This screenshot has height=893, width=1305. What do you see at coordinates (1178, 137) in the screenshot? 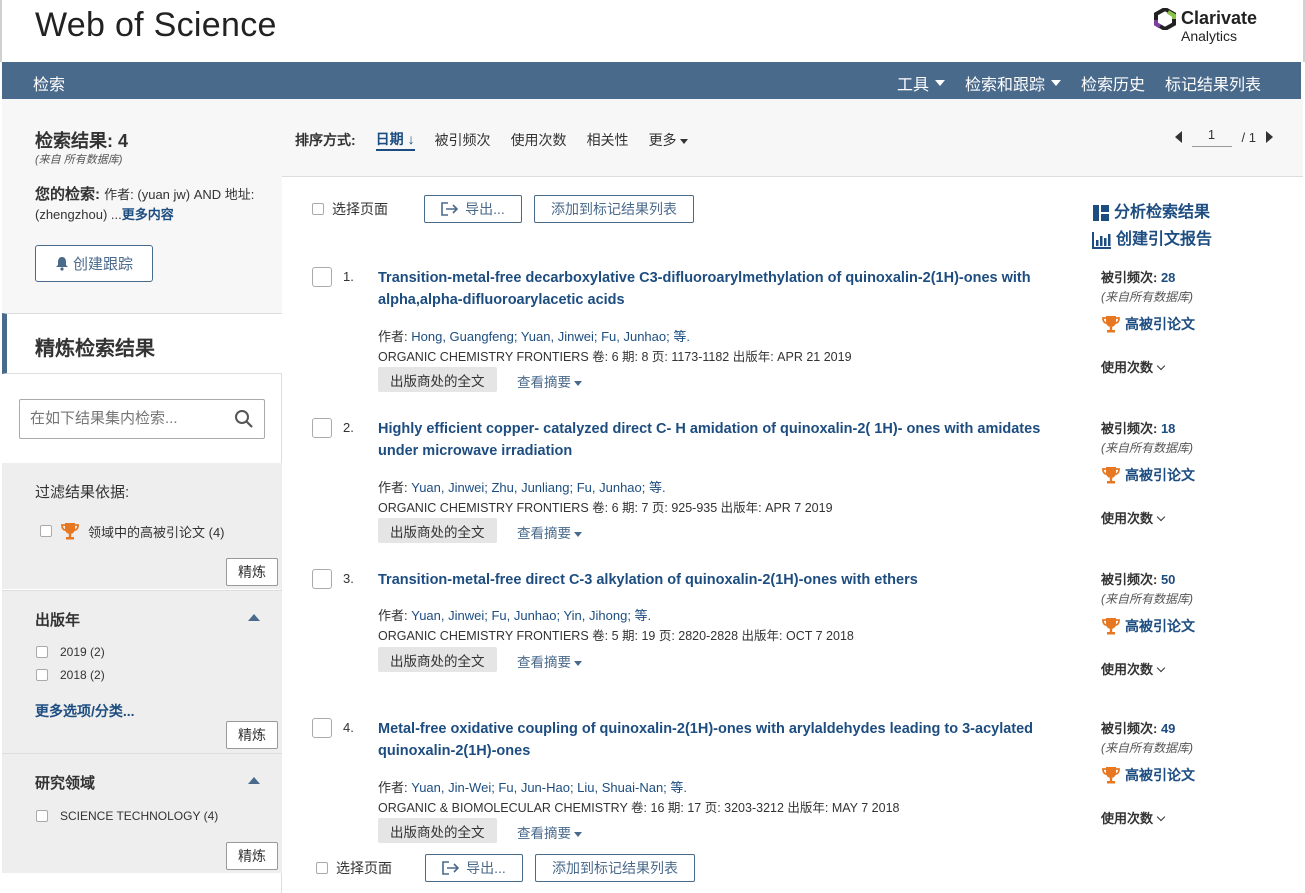
I see `prev-page-icon` at bounding box center [1178, 137].